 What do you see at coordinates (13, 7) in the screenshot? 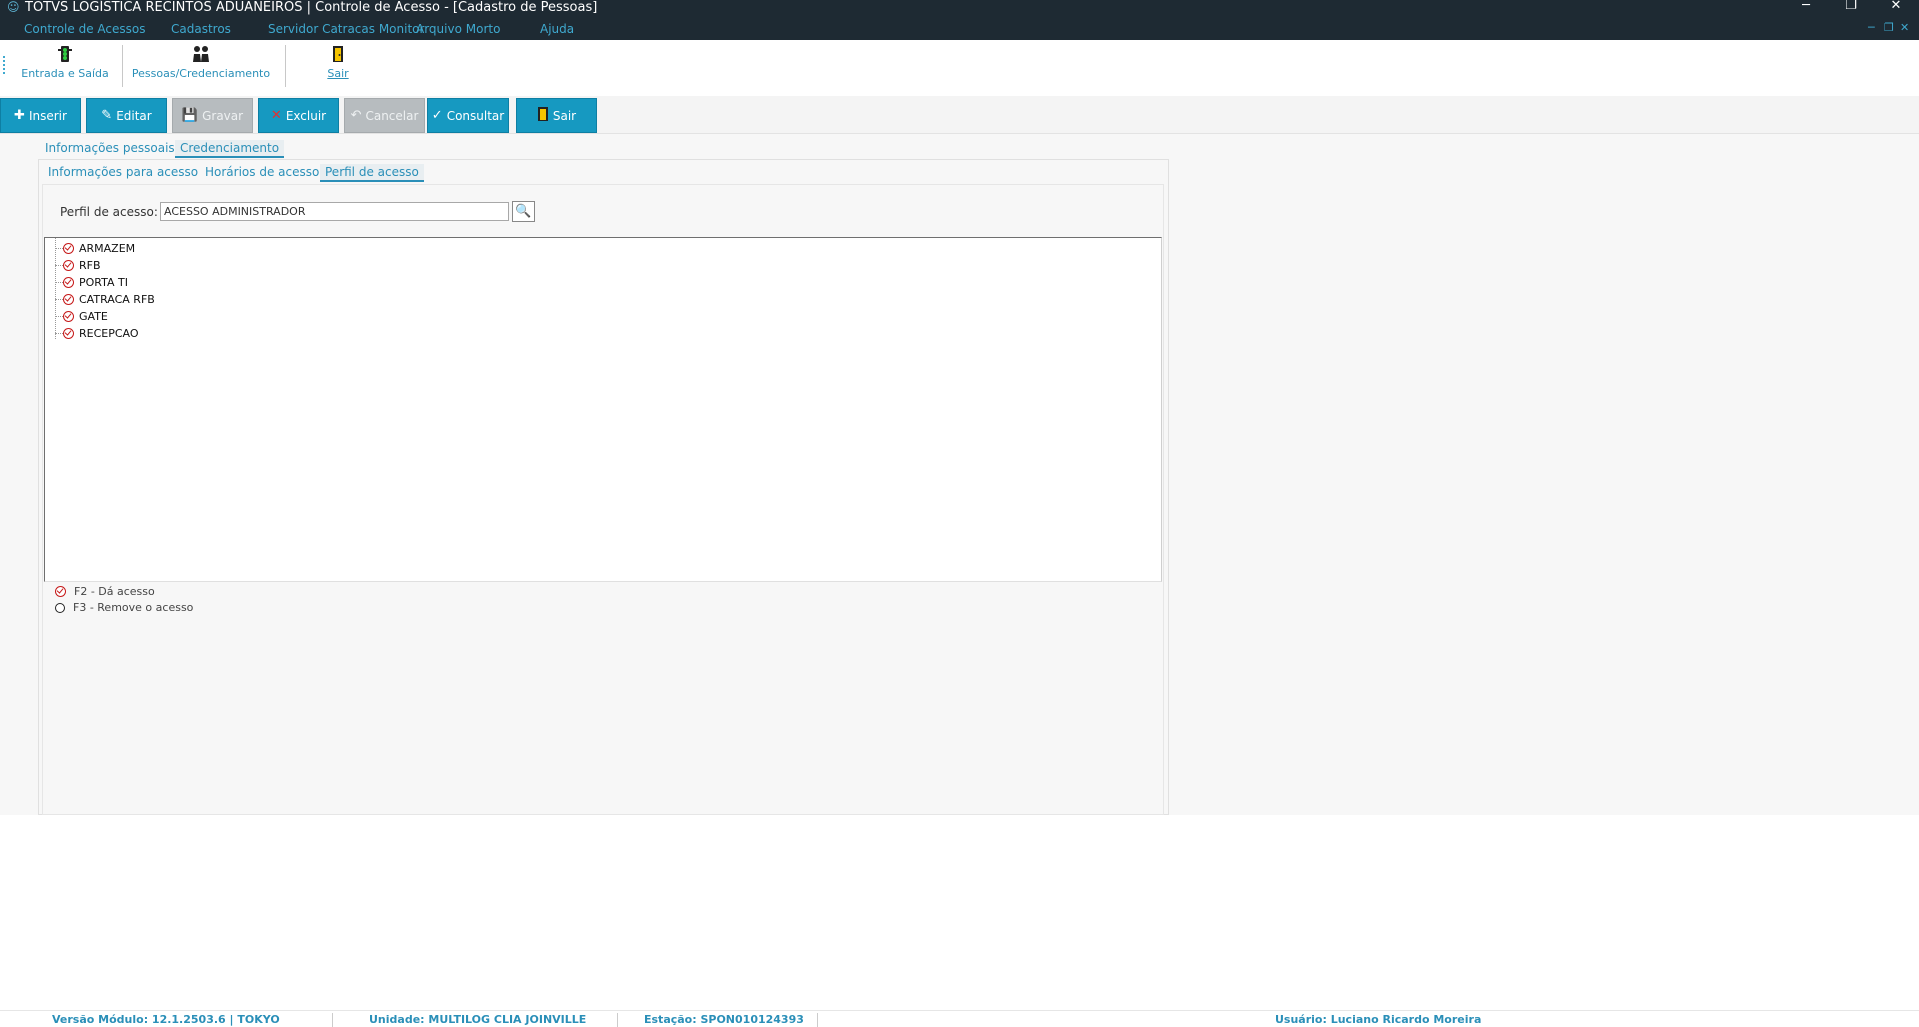
I see `user-icon: ☺` at bounding box center [13, 7].